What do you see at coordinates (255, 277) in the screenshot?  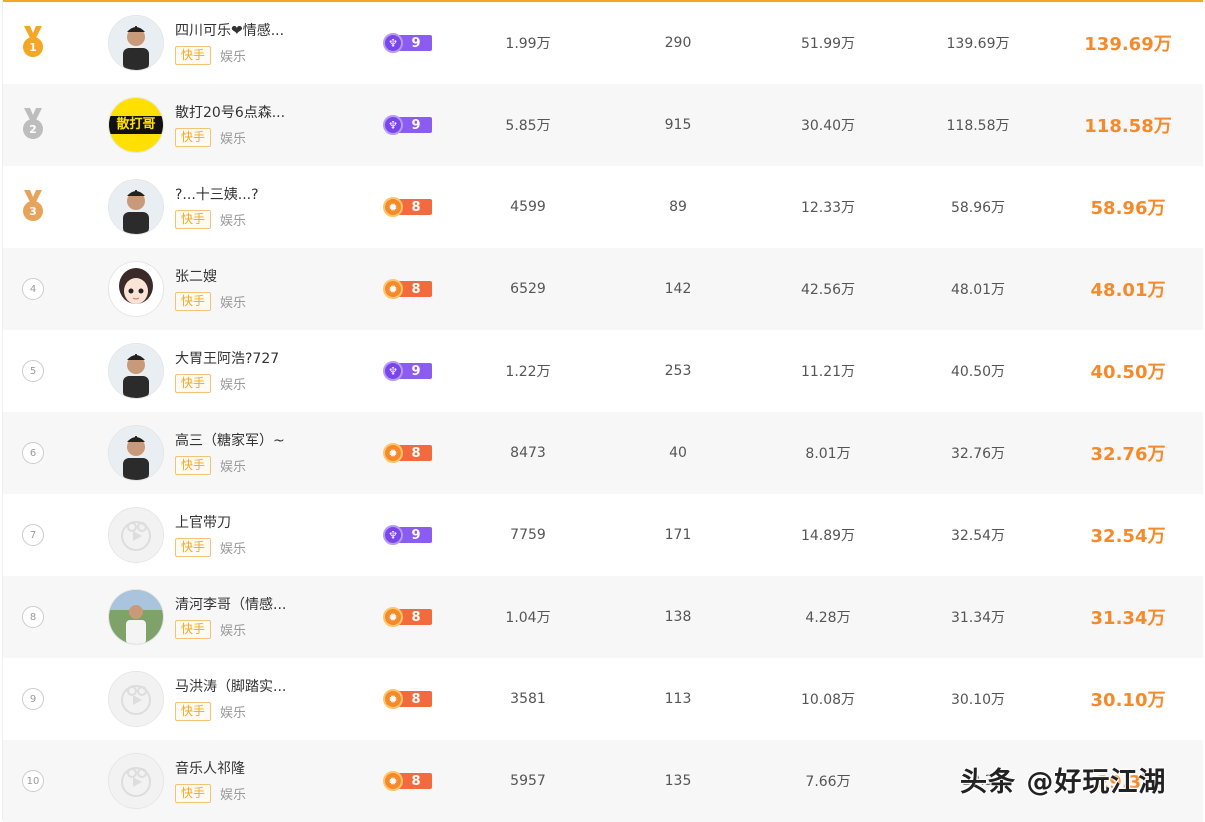 I see `anchor-name: 张二嫂` at bounding box center [255, 277].